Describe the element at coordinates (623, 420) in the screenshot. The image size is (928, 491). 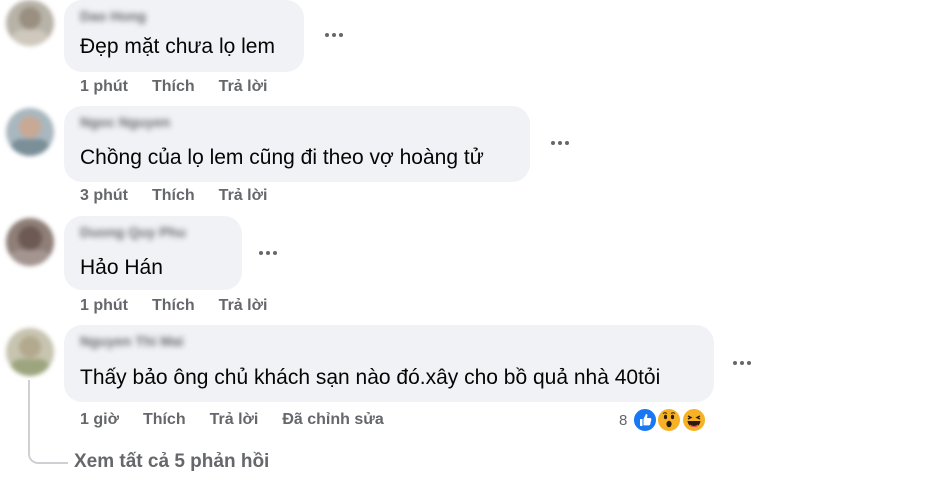
I see `reaction-count: 8` at that location.